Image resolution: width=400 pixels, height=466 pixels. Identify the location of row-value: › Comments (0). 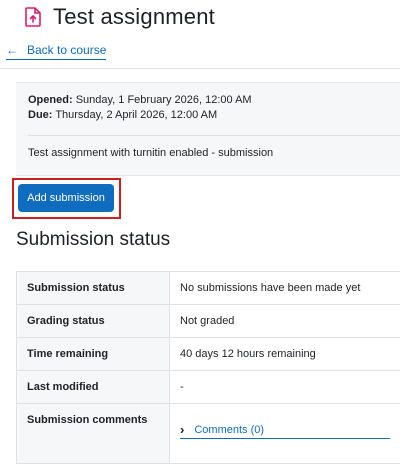
(284, 433).